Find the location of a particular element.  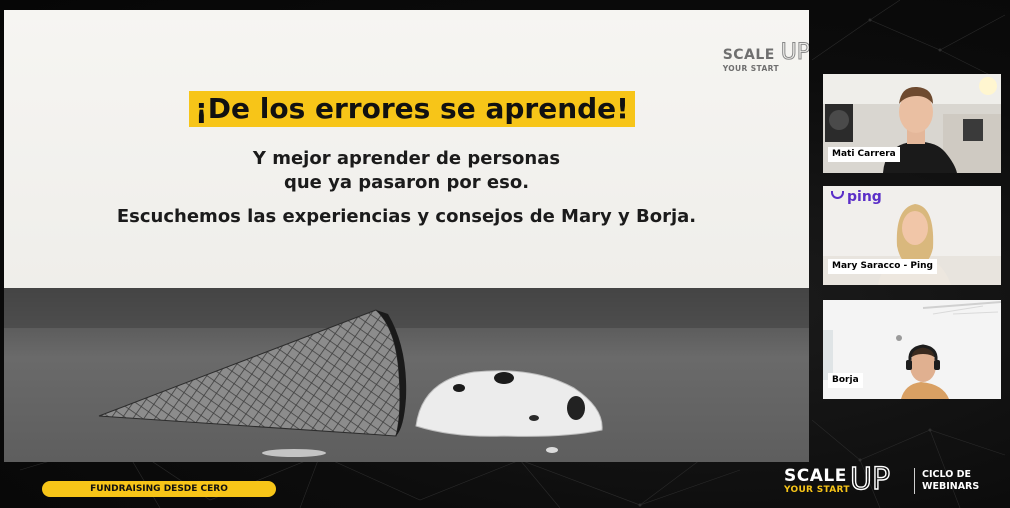

brand-your-start: YOUR START is located at coordinates (817, 490).